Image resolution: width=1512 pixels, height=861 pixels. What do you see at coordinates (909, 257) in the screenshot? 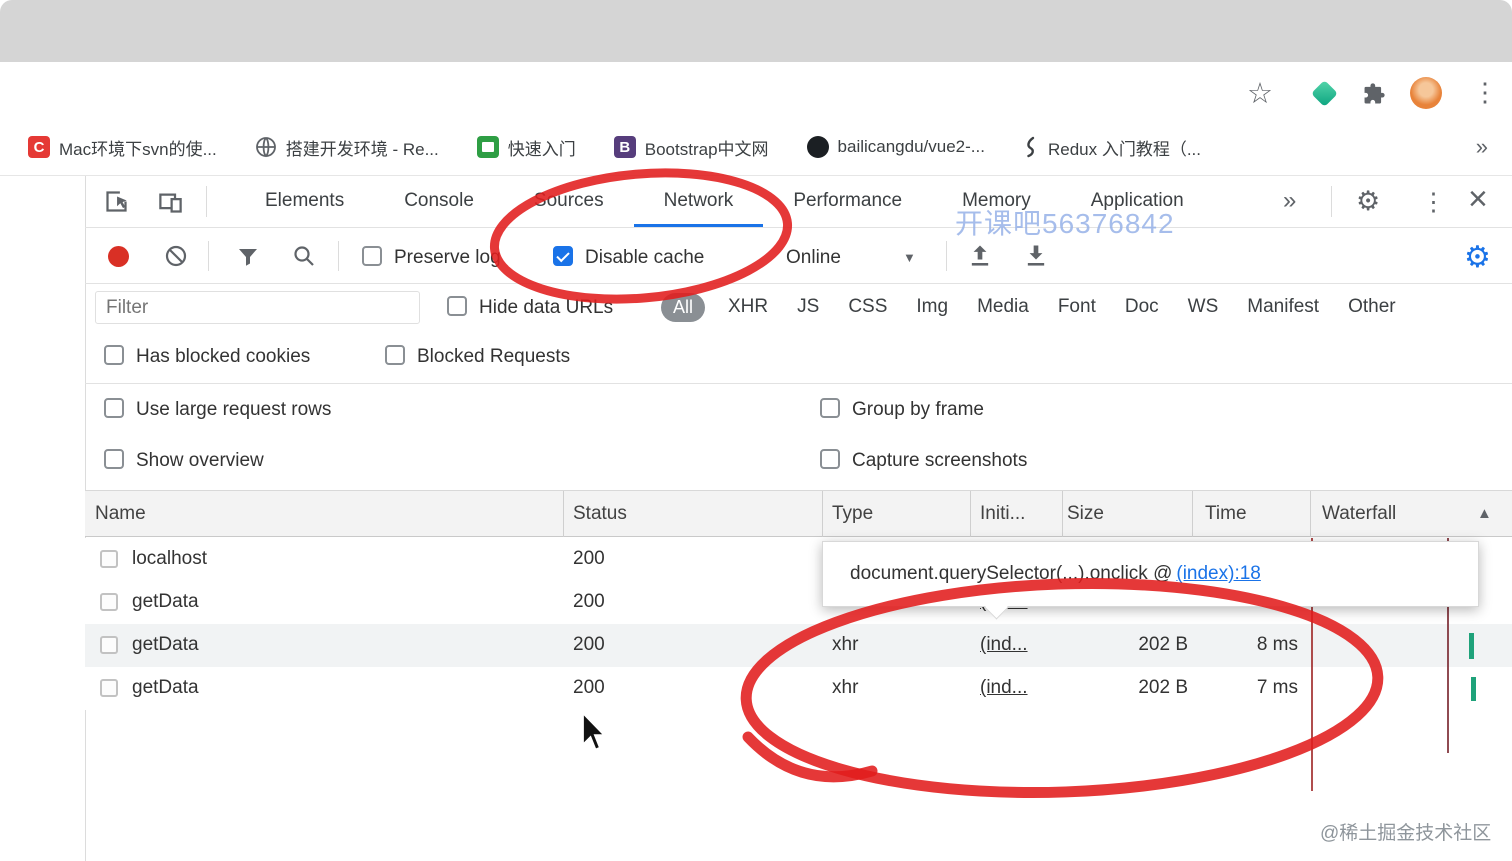
I see `chevron-down-icon: ▼` at bounding box center [909, 257].